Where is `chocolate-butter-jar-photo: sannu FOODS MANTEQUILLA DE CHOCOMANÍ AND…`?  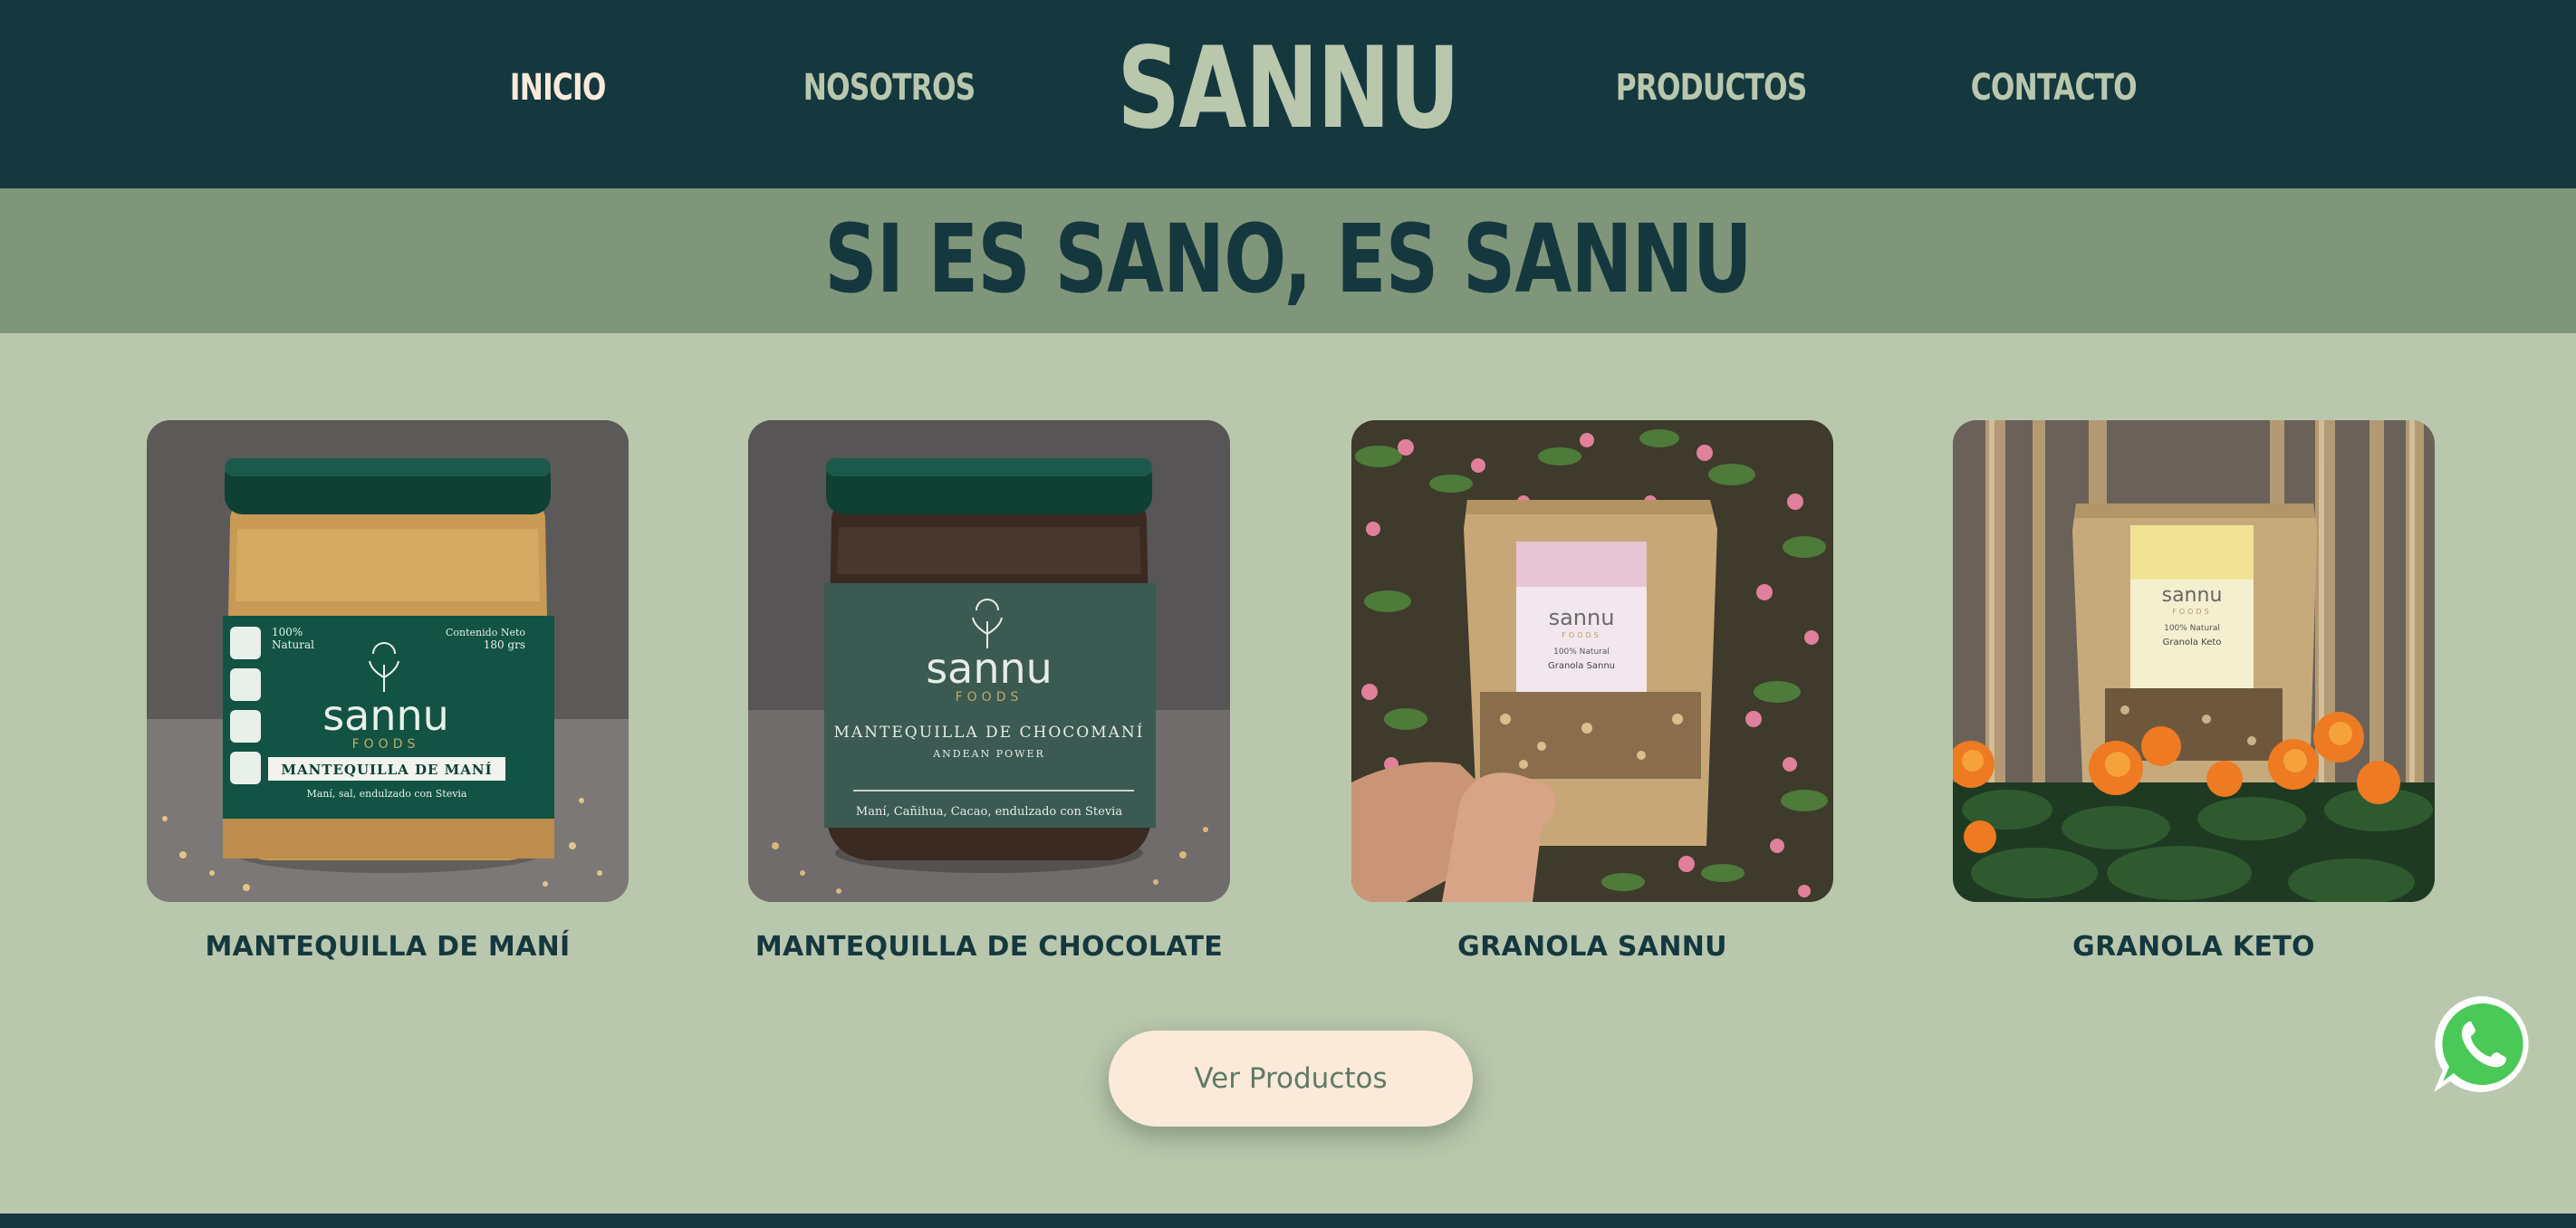
chocolate-butter-jar-photo: sannu FOODS MANTEQUILLA DE CHOCOMANÍ AND… is located at coordinates (989, 661).